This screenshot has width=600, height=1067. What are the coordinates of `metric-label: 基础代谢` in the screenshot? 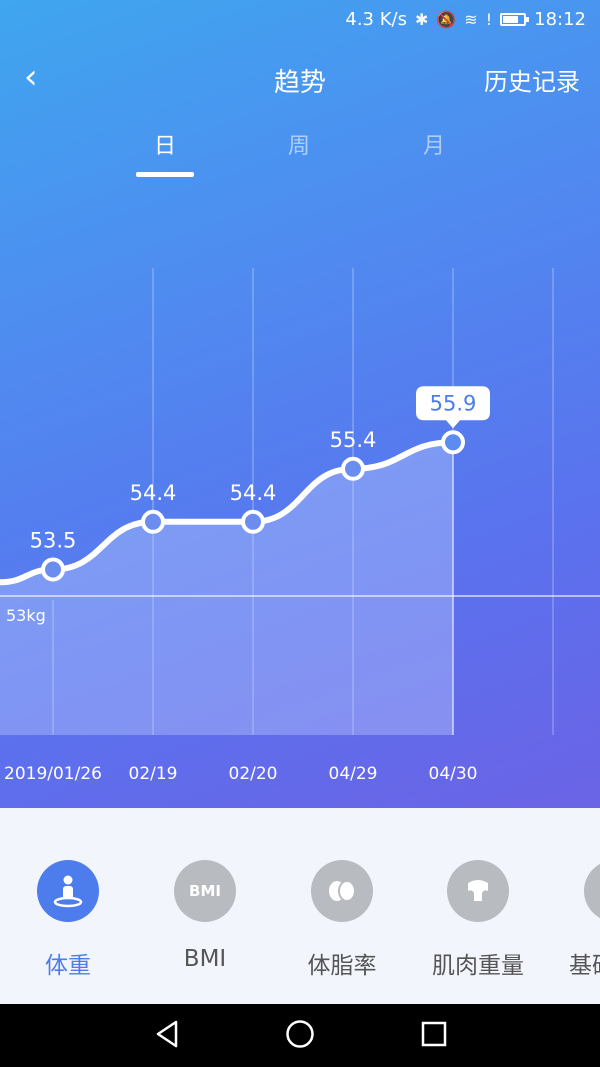 It's located at (584, 966).